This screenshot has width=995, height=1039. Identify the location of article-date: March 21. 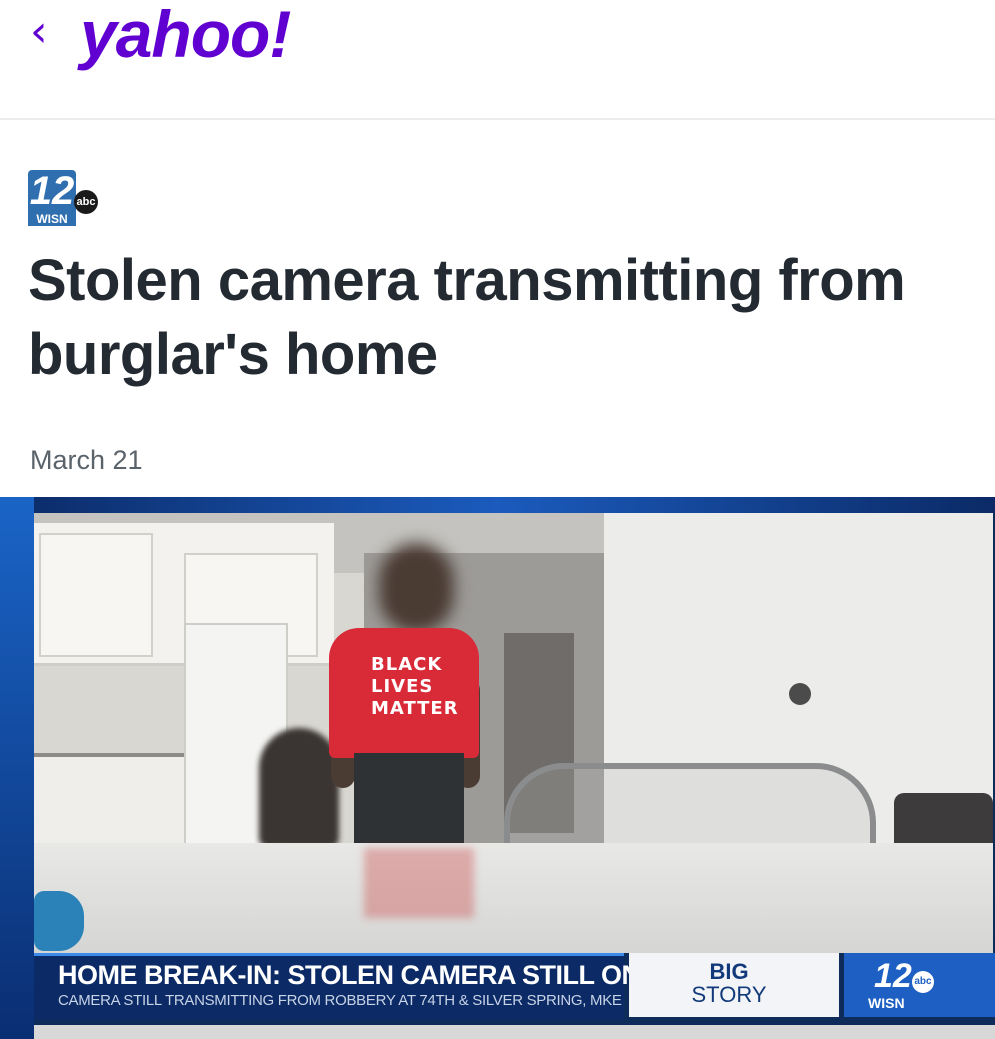
(86, 460).